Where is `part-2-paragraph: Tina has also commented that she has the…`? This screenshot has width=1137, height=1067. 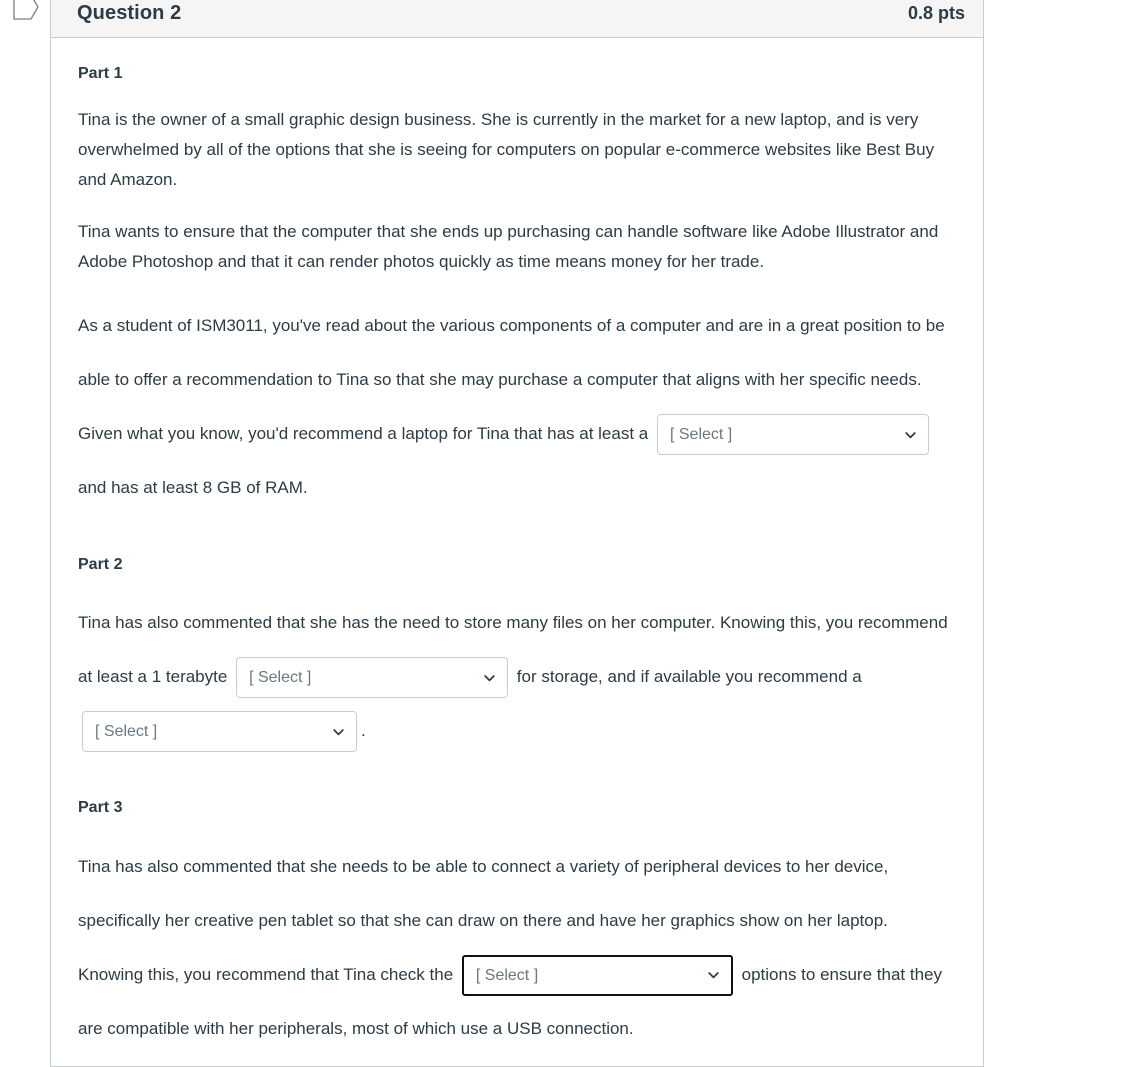
part-2-paragraph: Tina has also commented that she has the… is located at coordinates (517, 677).